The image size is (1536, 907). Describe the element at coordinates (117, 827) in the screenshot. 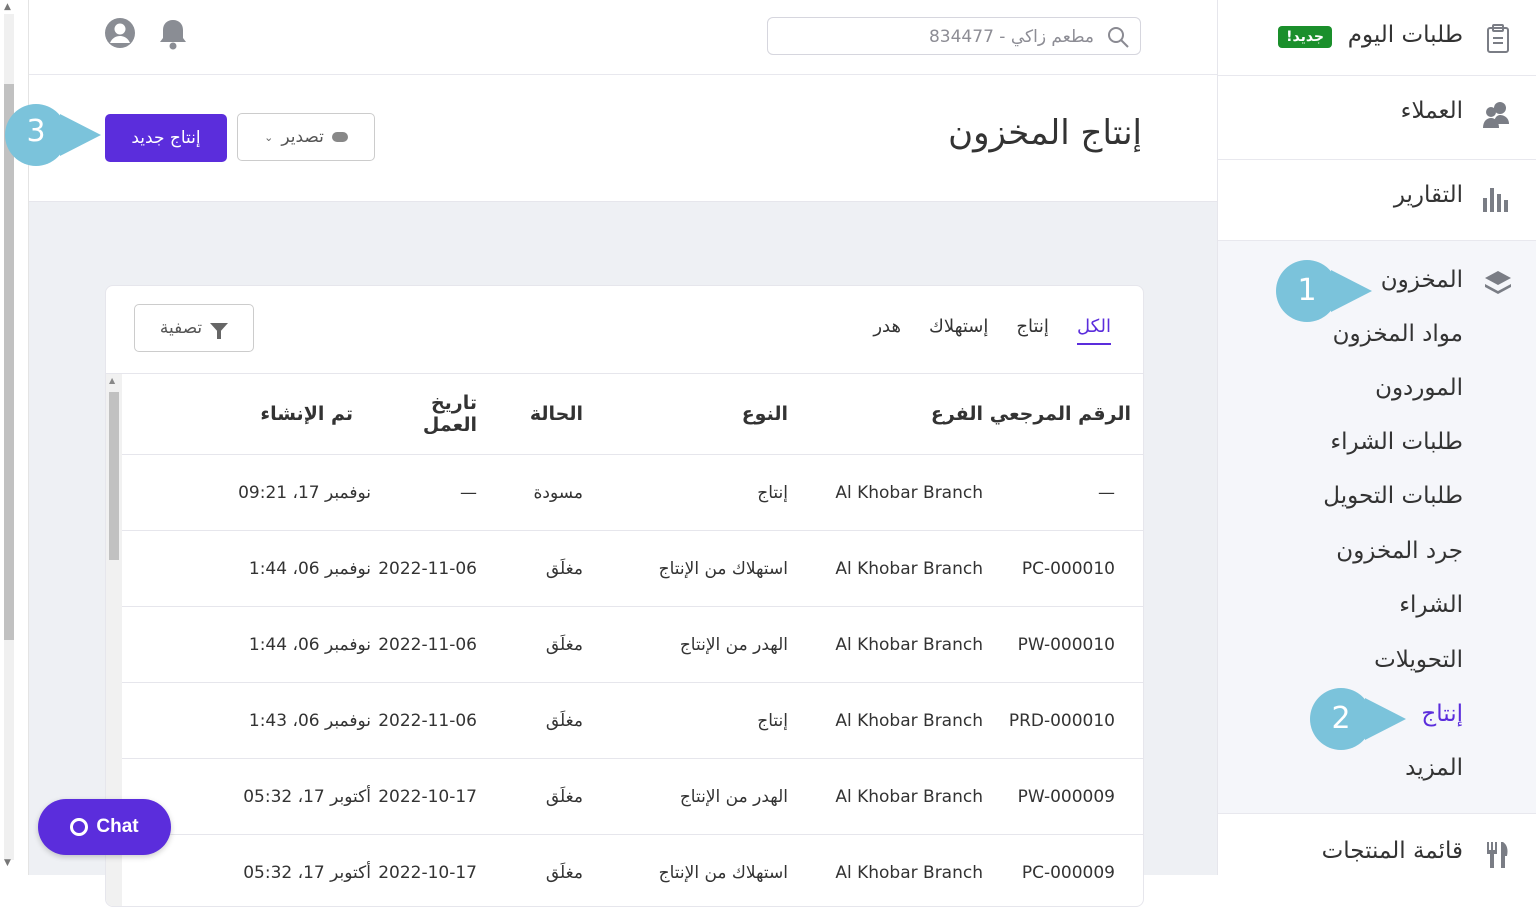

I see `chat-label: Chat` at that location.